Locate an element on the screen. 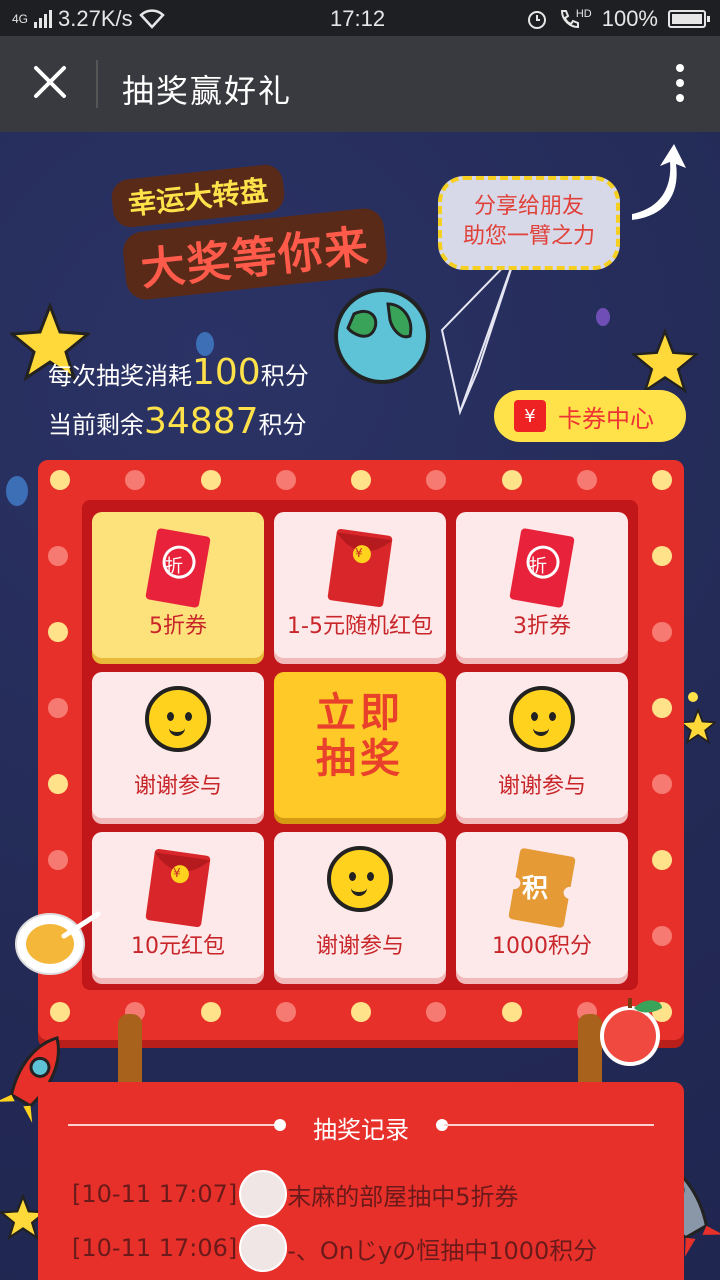  record-item: [10-11 17:07] 末麻的部屋抽中5折券 is located at coordinates (295, 1194).